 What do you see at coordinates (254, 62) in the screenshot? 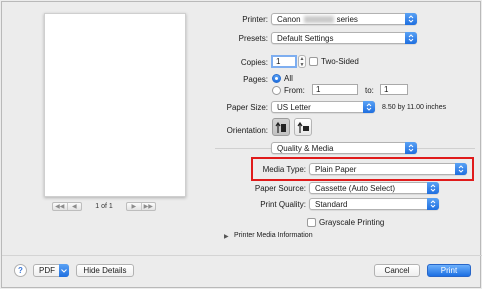
I see `copies-label: Copies:` at bounding box center [254, 62].